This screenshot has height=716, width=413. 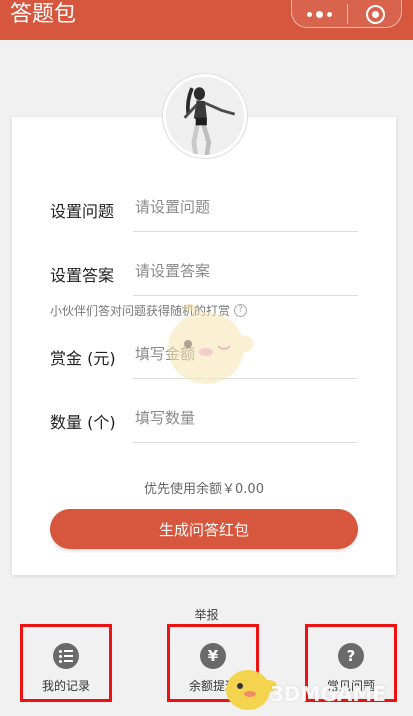 I want to click on nav-my-records: 我的记录, so click(x=66, y=663).